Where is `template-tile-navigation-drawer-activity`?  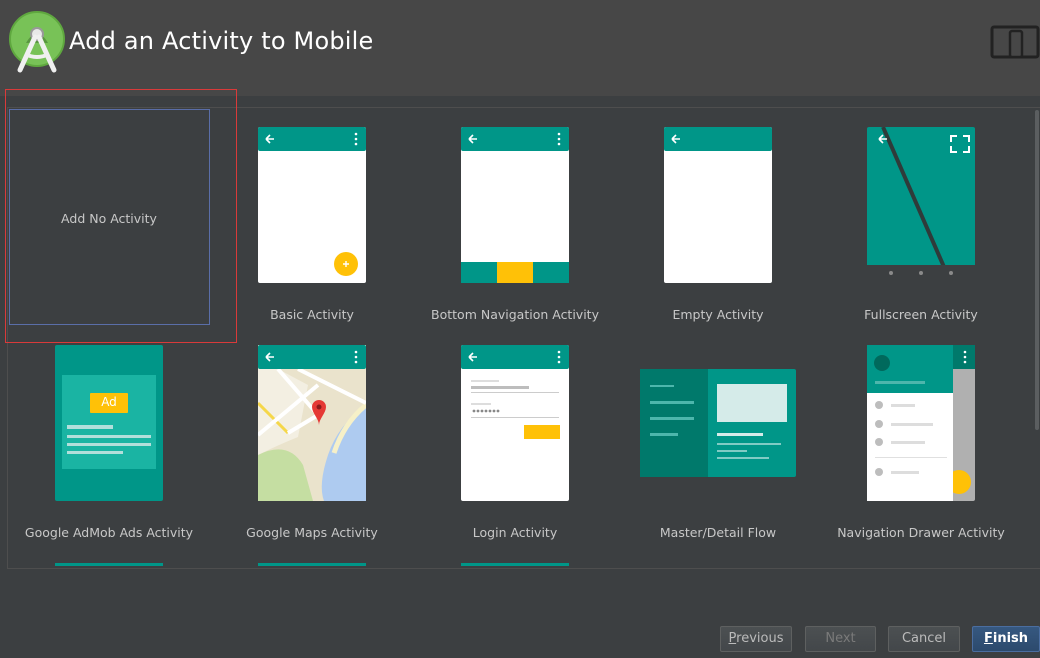
template-tile-navigation-drawer-activity is located at coordinates (921, 445).